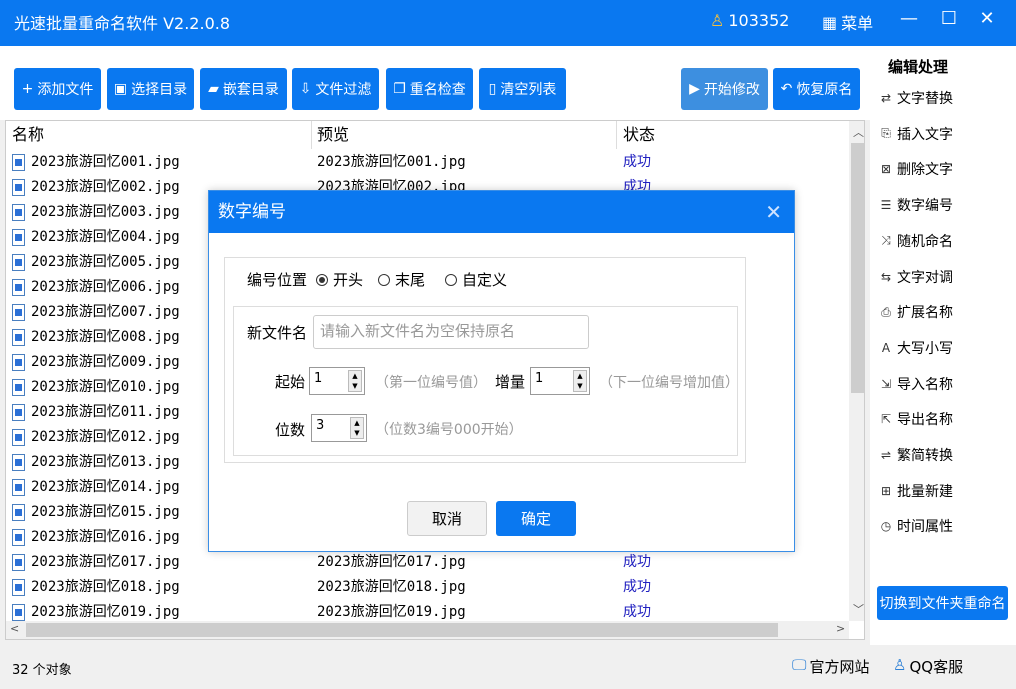  I want to click on column-header-preview: 预览, so click(333, 135).